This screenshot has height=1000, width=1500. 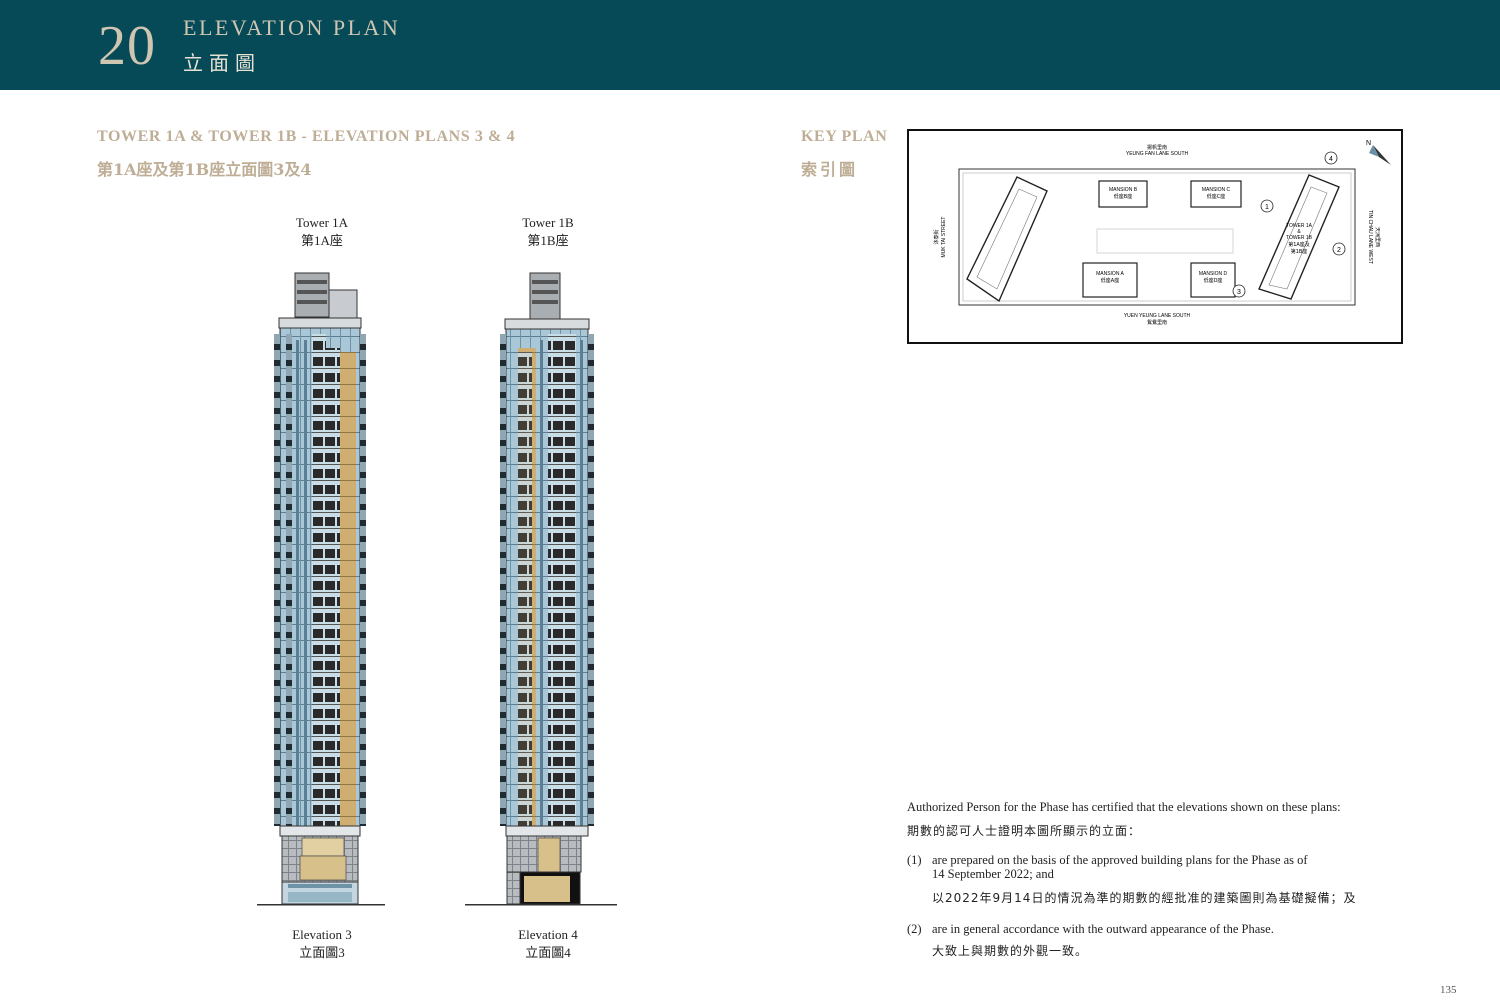 I want to click on note-1-number: (1), so click(x=914, y=860).